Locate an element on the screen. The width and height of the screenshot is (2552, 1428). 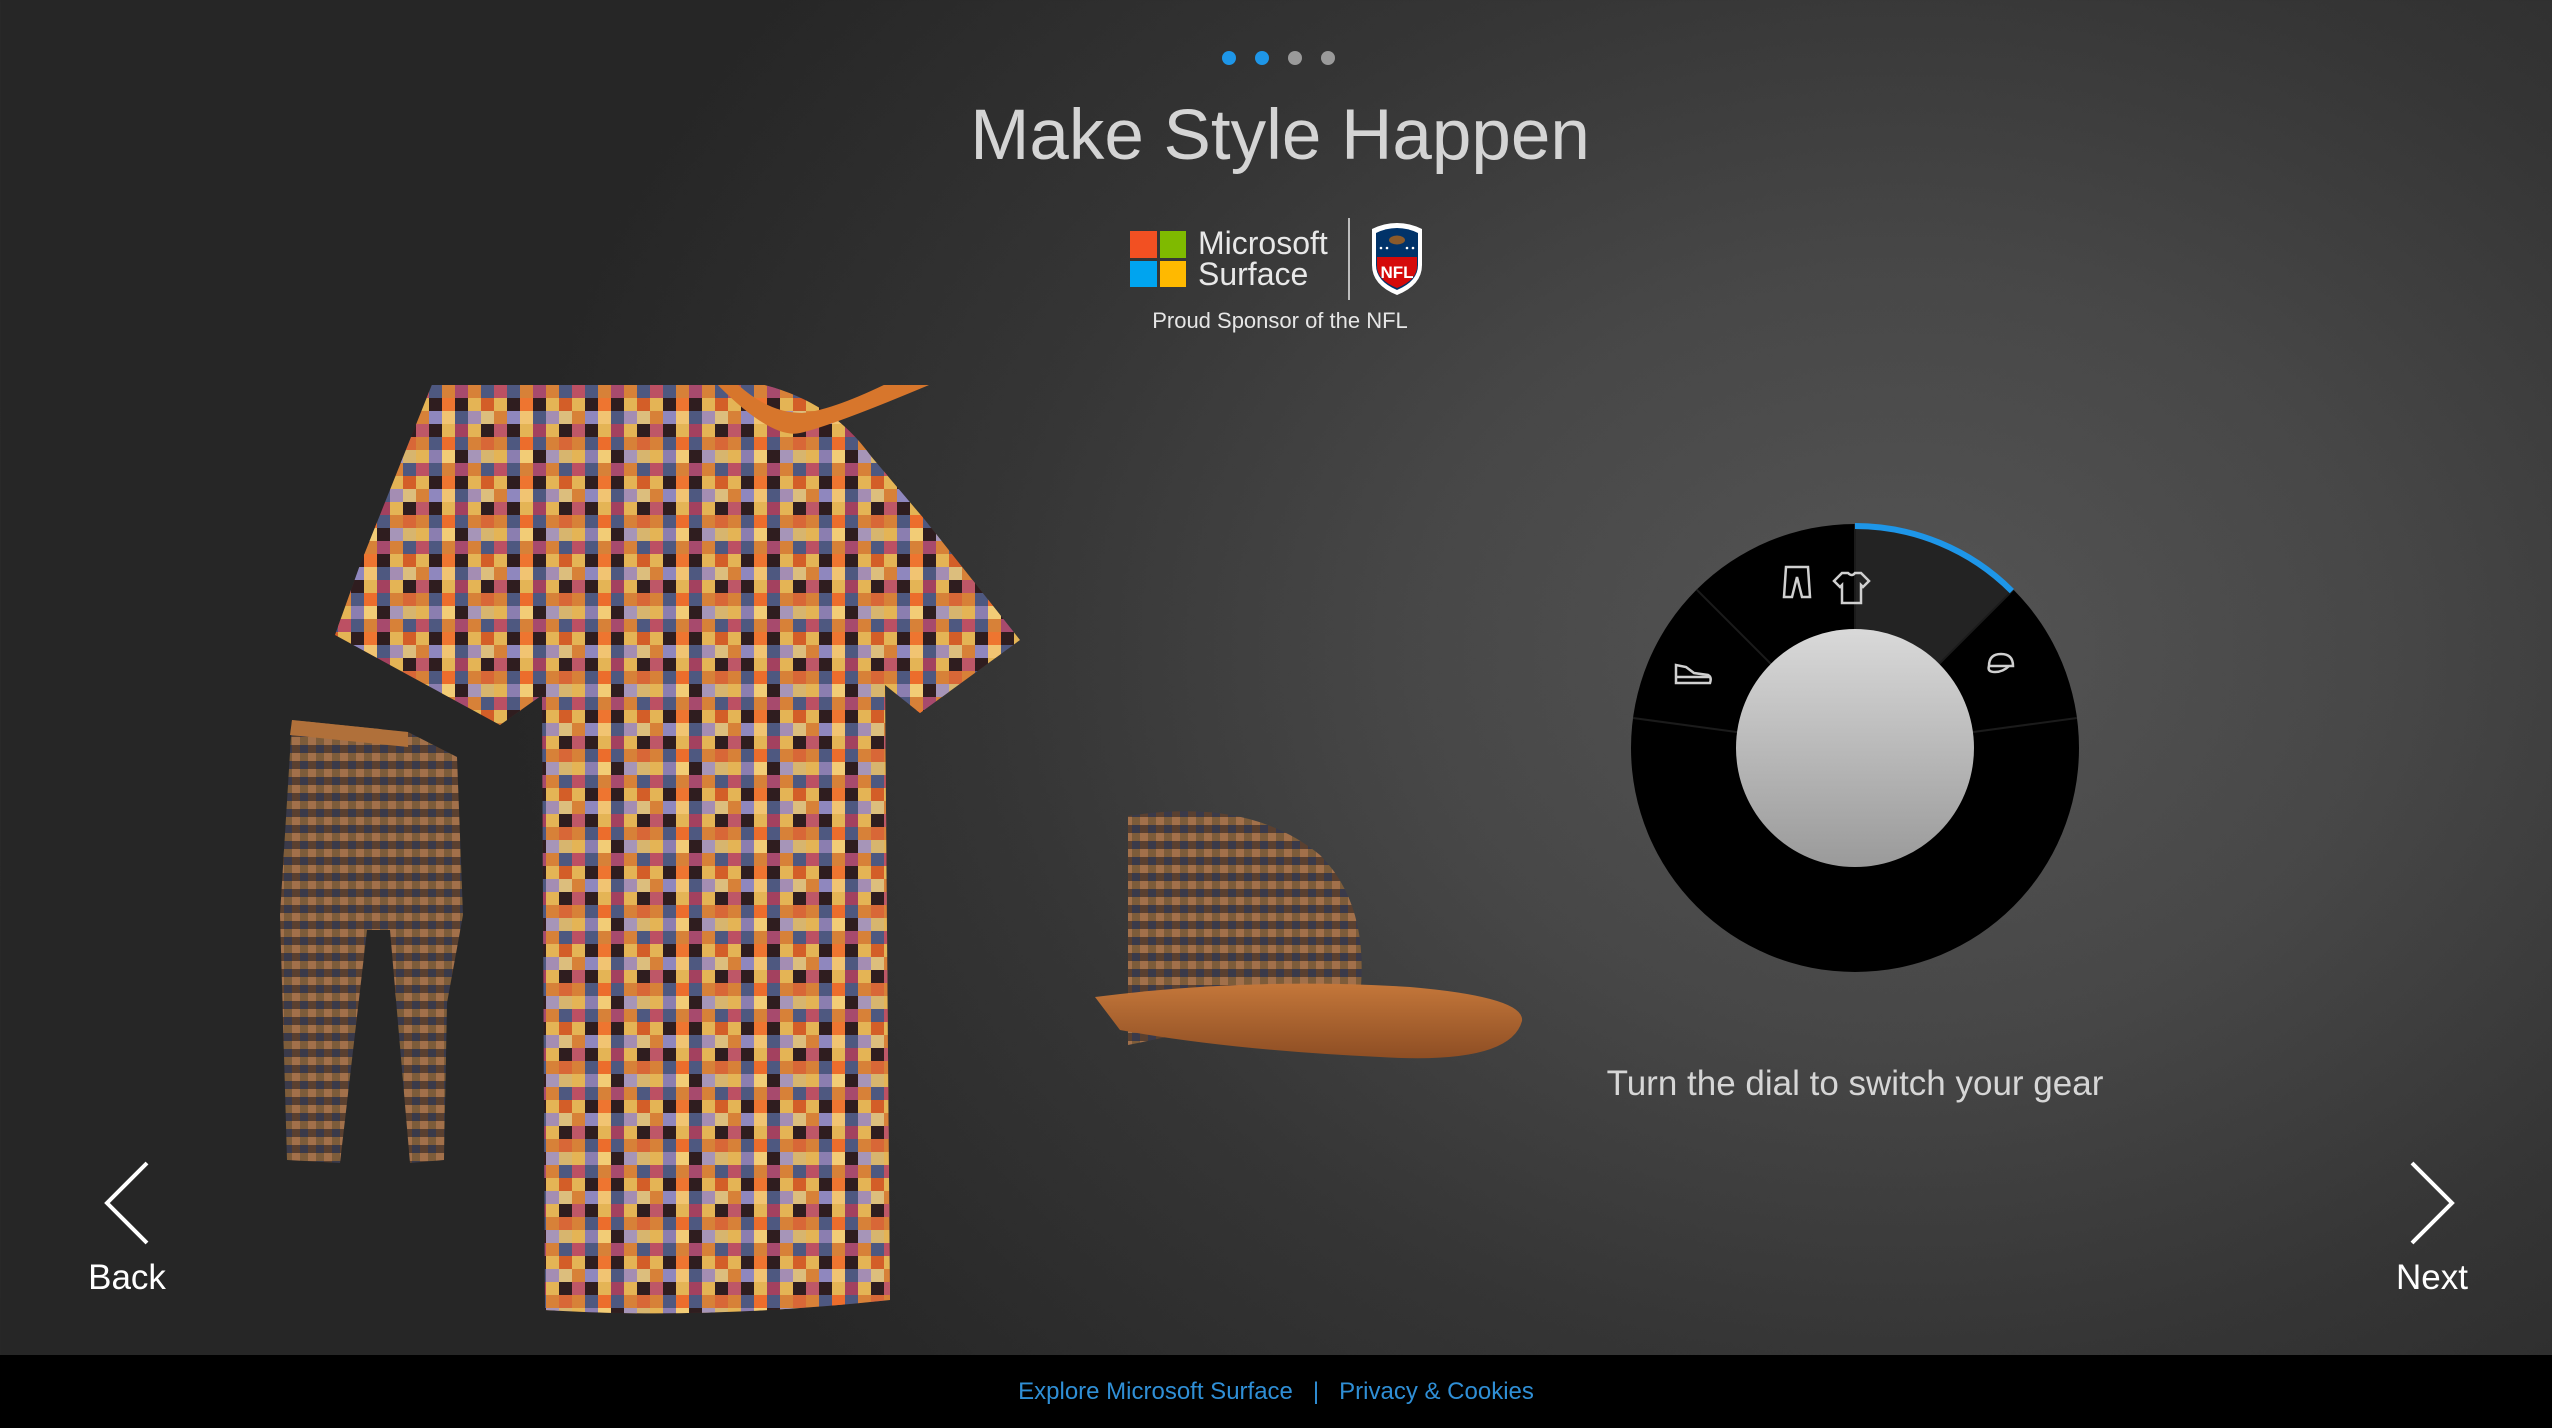
microsoft-logo-icon is located at coordinates (1158, 259).